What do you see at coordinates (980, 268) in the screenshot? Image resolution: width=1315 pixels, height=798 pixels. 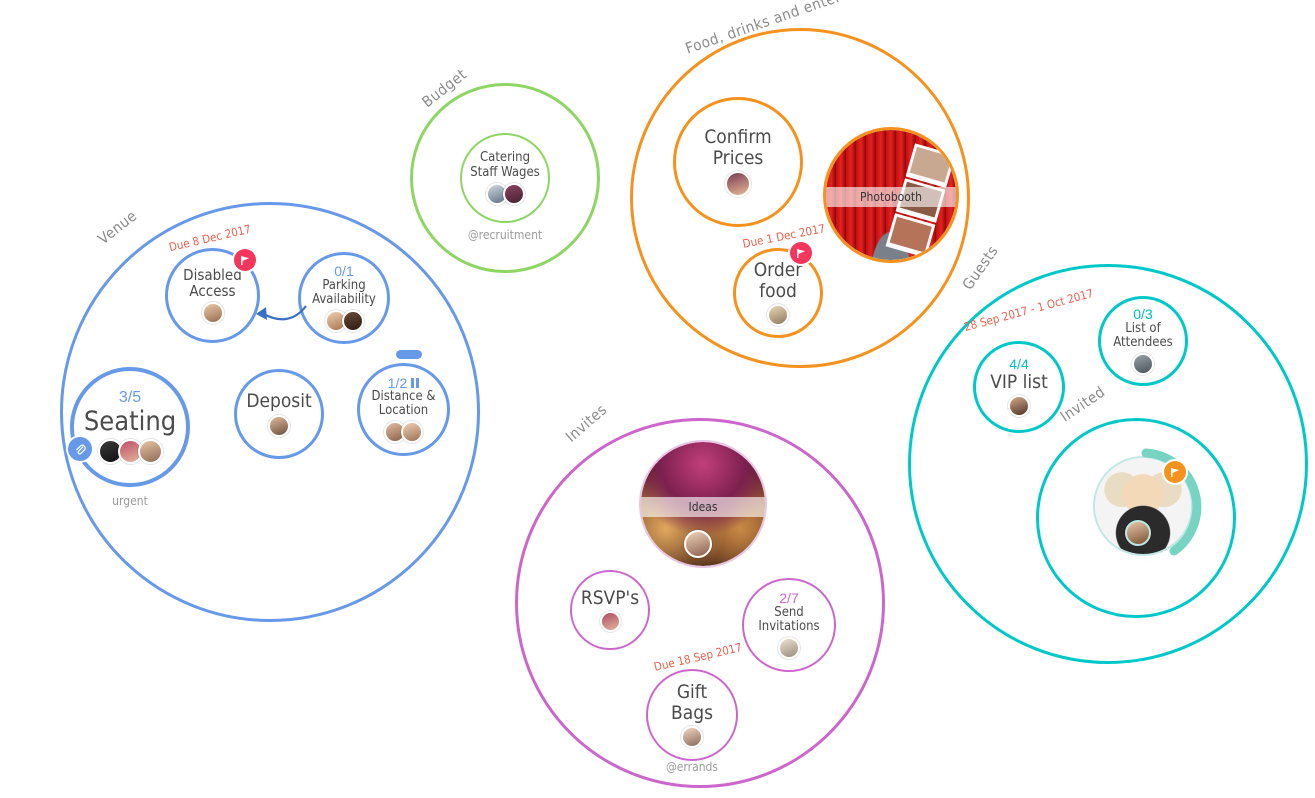 I see `group-guests-label: Guests` at bounding box center [980, 268].